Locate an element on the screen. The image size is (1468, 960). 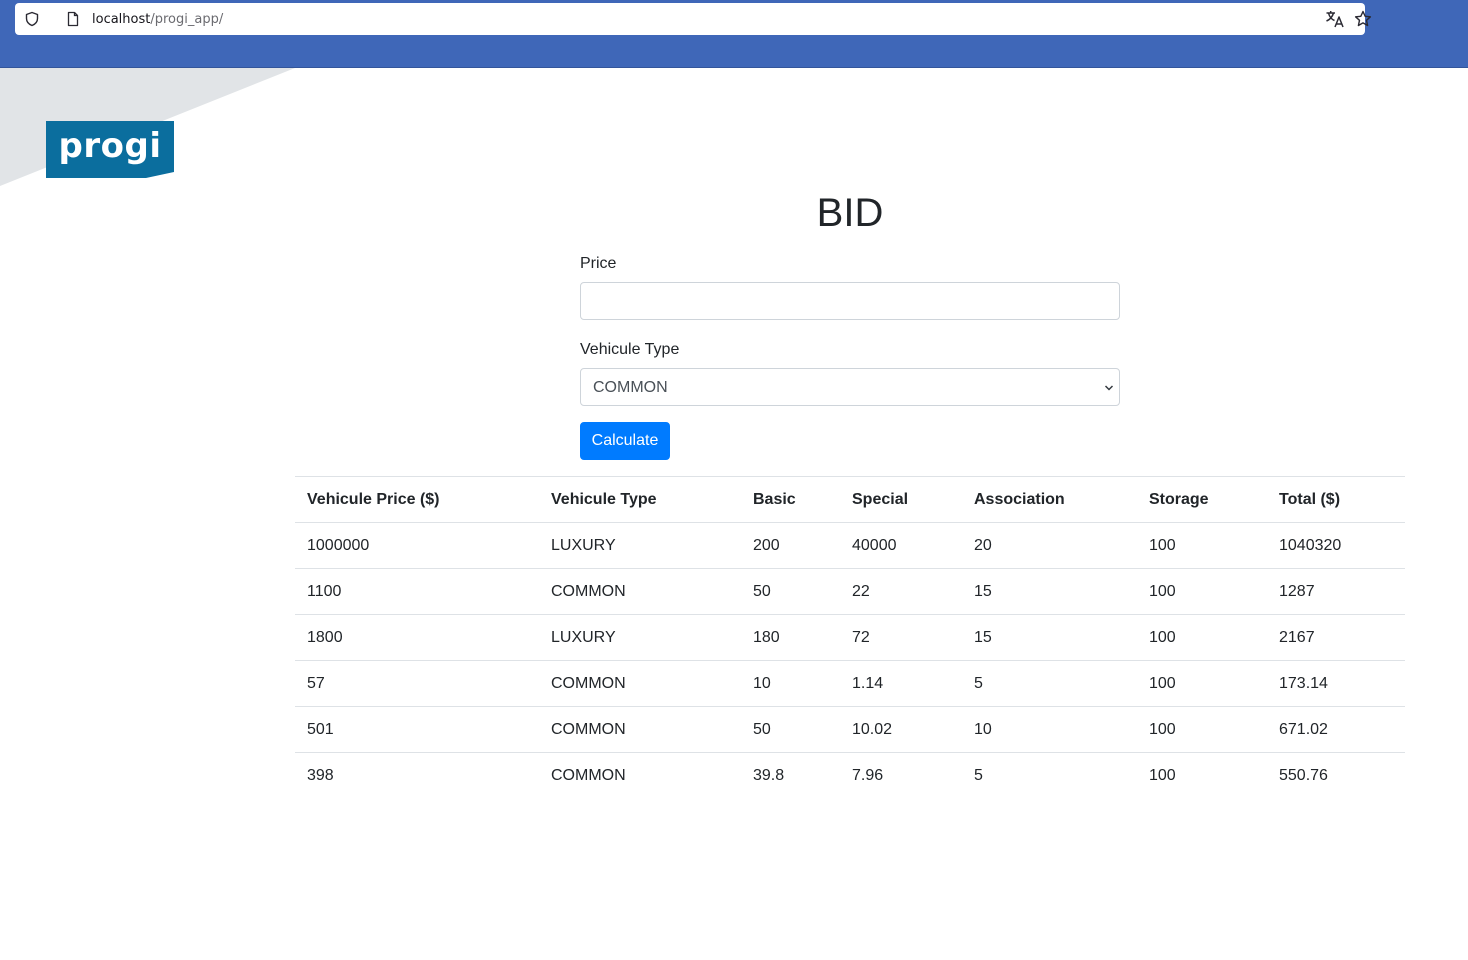
cell-total: 2167 is located at coordinates (1336, 637).